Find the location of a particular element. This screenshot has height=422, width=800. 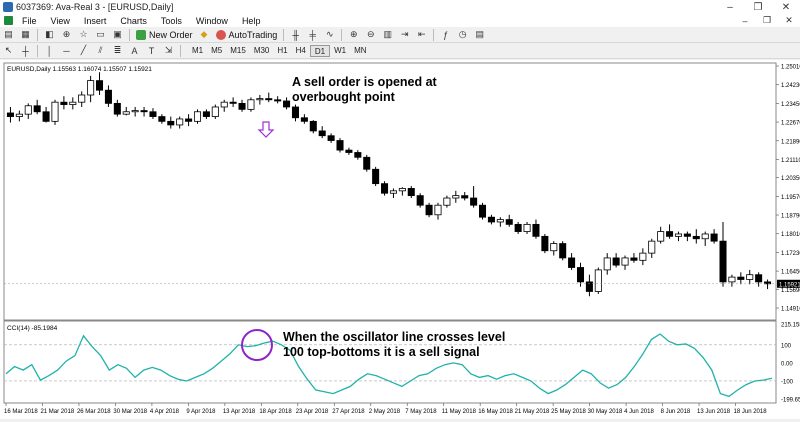

zoom-in-icon: ⊕ is located at coordinates (353, 35).